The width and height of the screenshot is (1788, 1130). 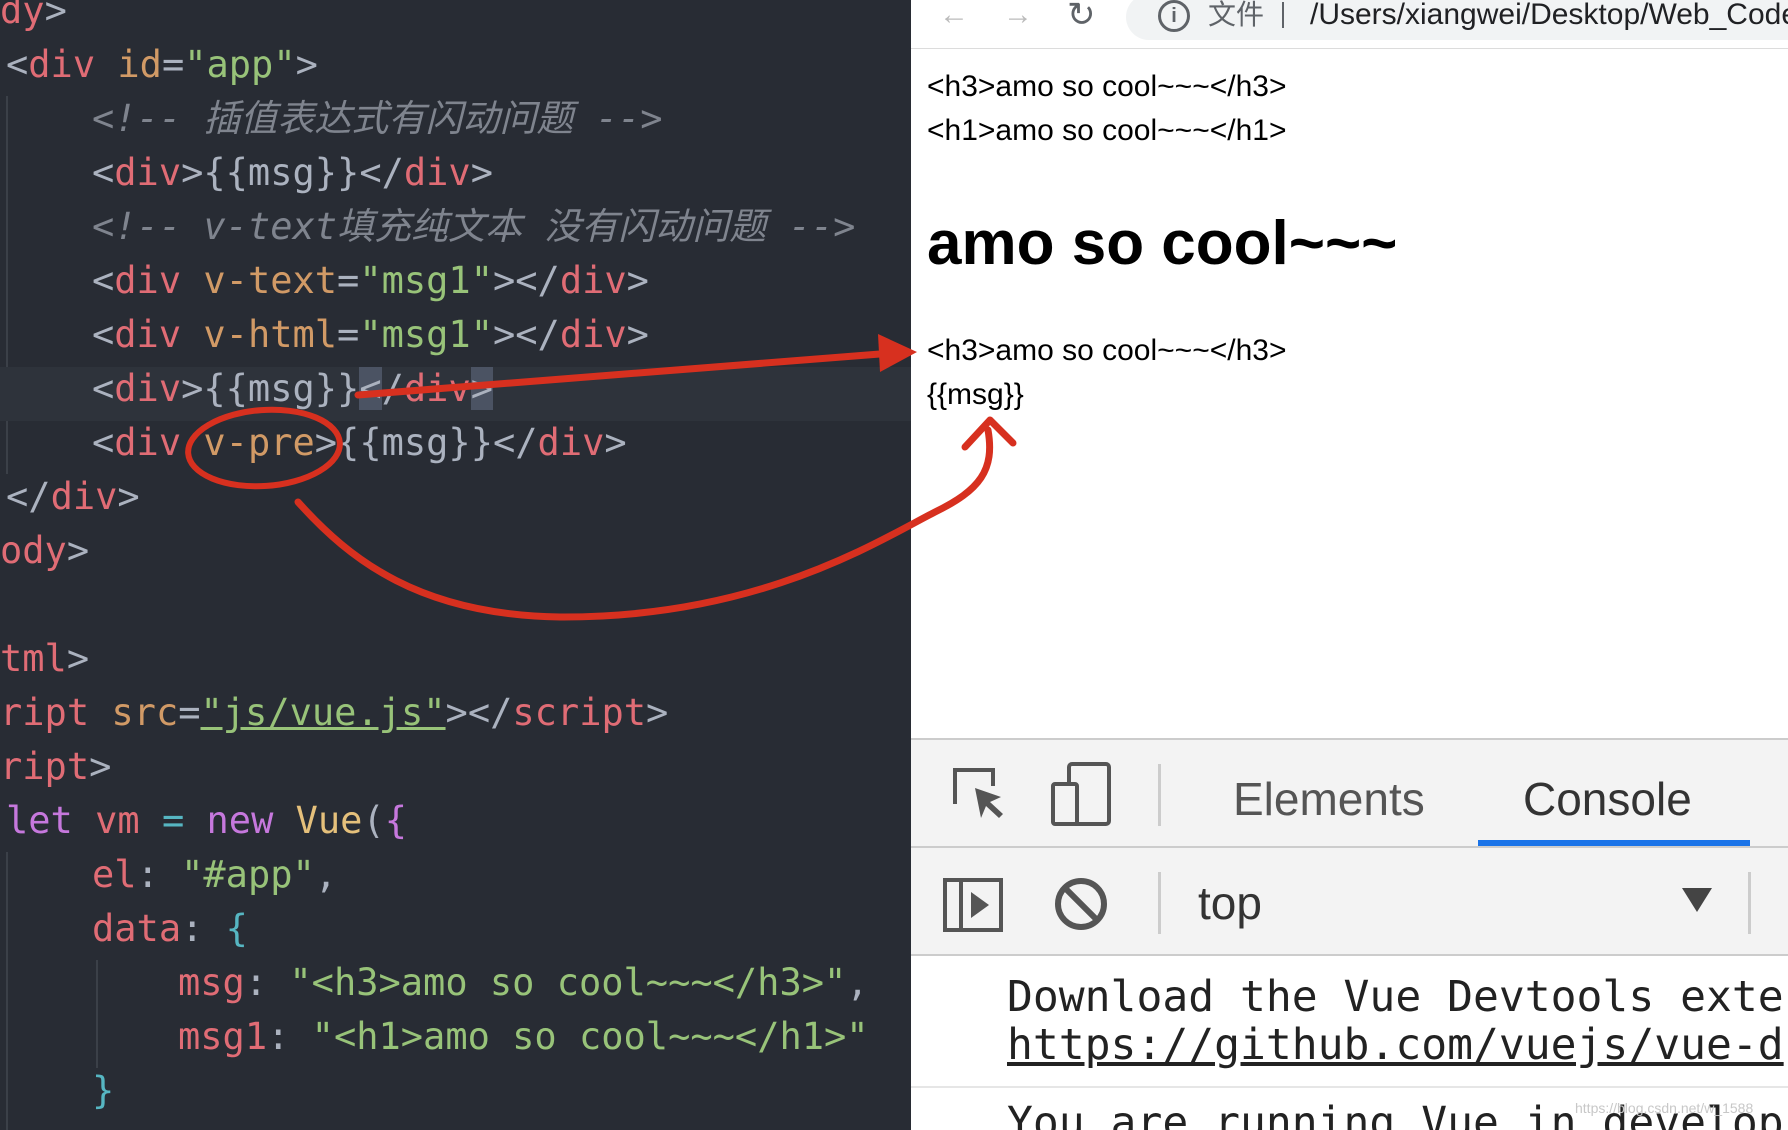 What do you see at coordinates (33, 658) in the screenshot?
I see `code-token: tml` at bounding box center [33, 658].